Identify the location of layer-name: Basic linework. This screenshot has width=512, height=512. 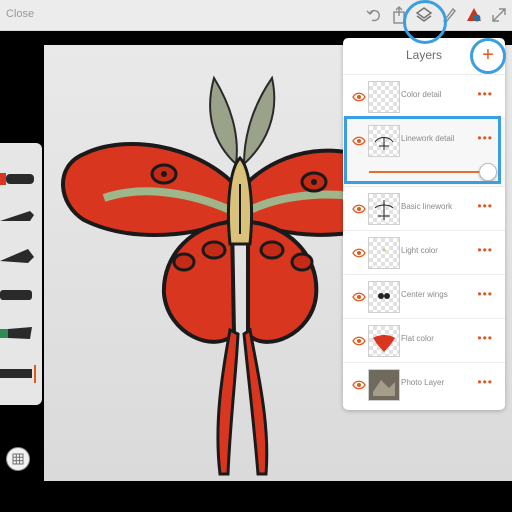
(427, 206).